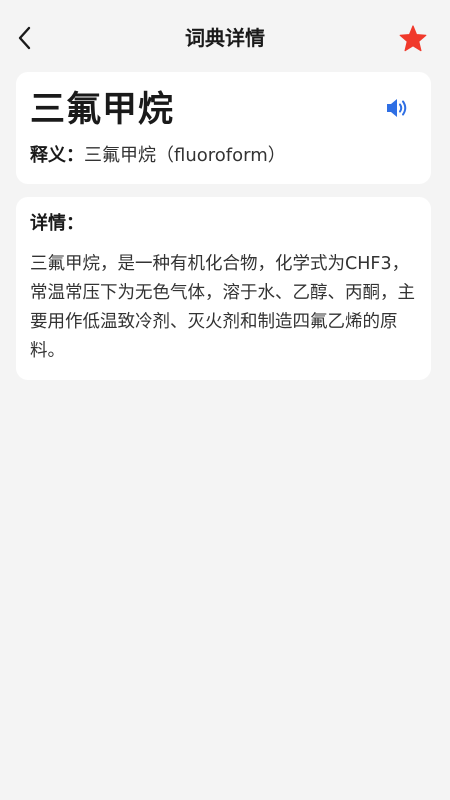 Image resolution: width=450 pixels, height=800 pixels. Describe the element at coordinates (57, 155) in the screenshot. I see `meaning-label: 释义：` at that location.